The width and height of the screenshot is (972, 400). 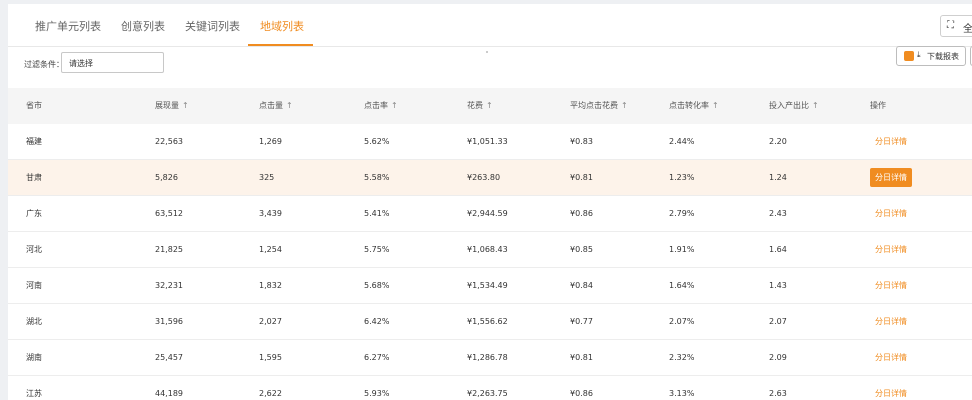 I want to click on roi-cell: 2.63, so click(x=778, y=393).